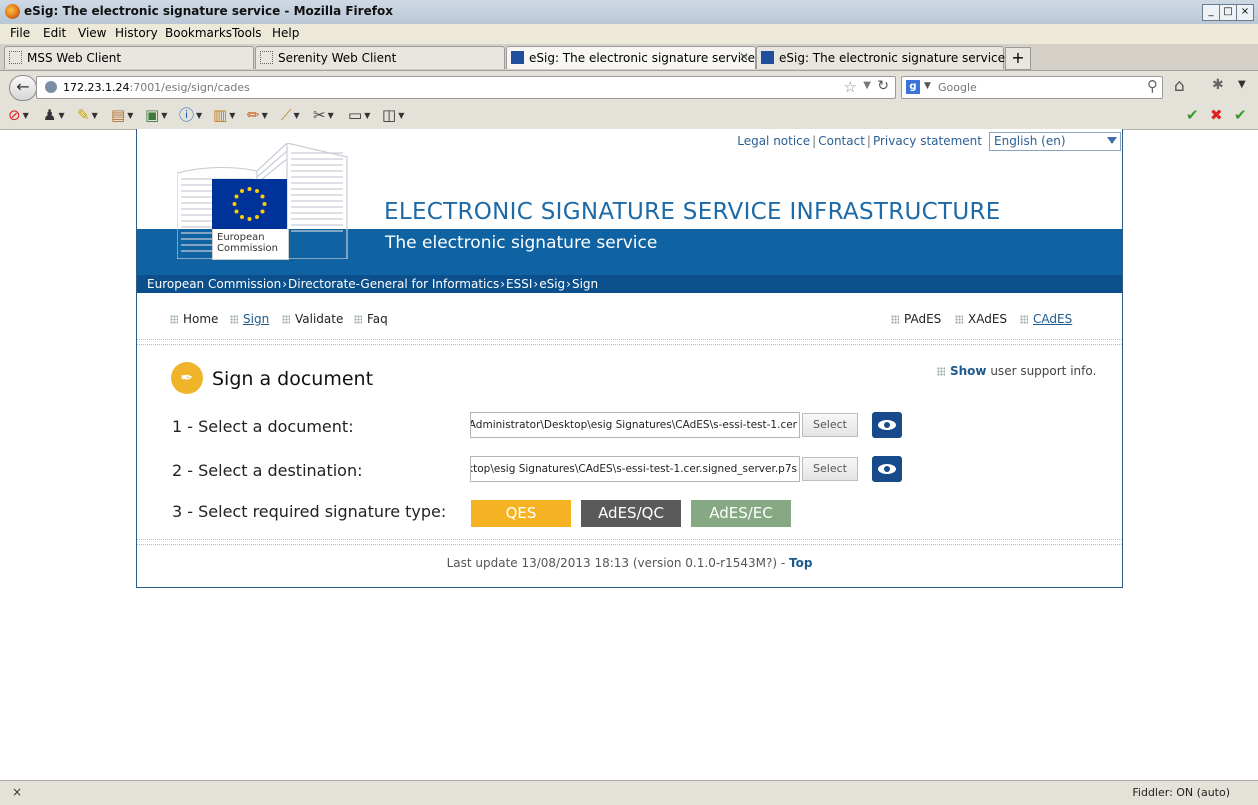 Image resolution: width=1258 pixels, height=805 pixels. What do you see at coordinates (1245, 12) in the screenshot?
I see `close-window-button: ×` at bounding box center [1245, 12].